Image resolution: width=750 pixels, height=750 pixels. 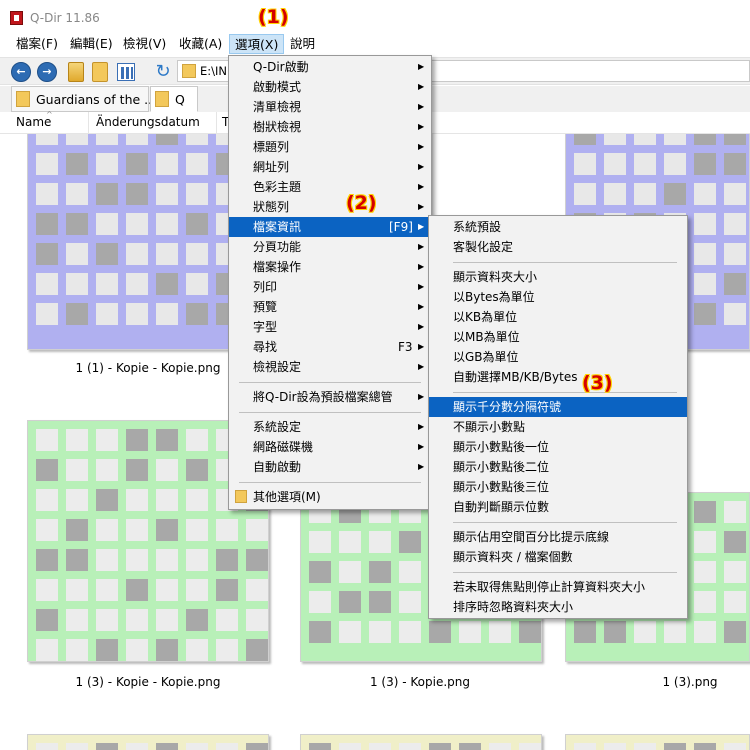 What do you see at coordinates (558, 337) in the screenshot?
I see `submenu-item: 以MB為單位` at bounding box center [558, 337].